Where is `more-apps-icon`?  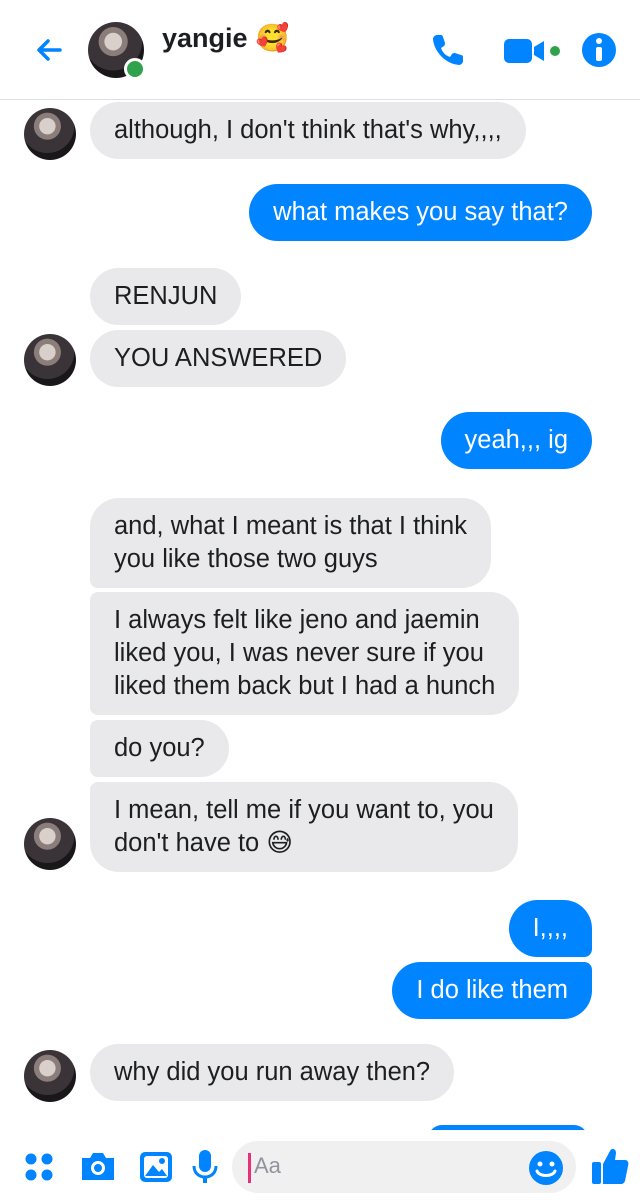 more-apps-icon is located at coordinates (39, 1166).